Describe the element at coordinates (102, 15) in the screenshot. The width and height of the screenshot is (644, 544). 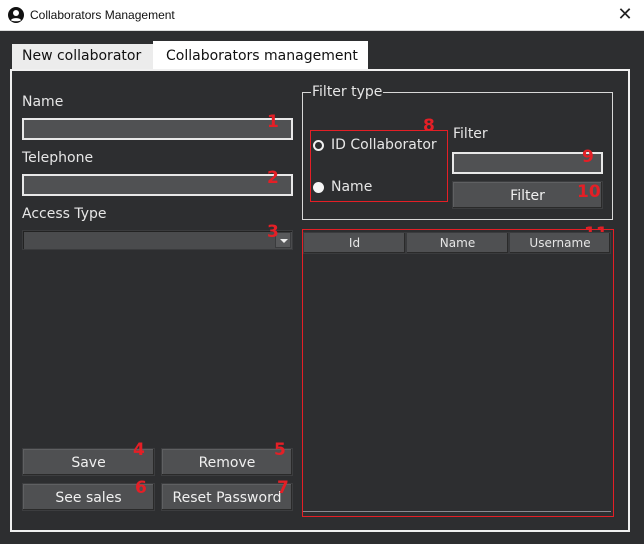
I see `window-title: Collaborators Management` at that location.